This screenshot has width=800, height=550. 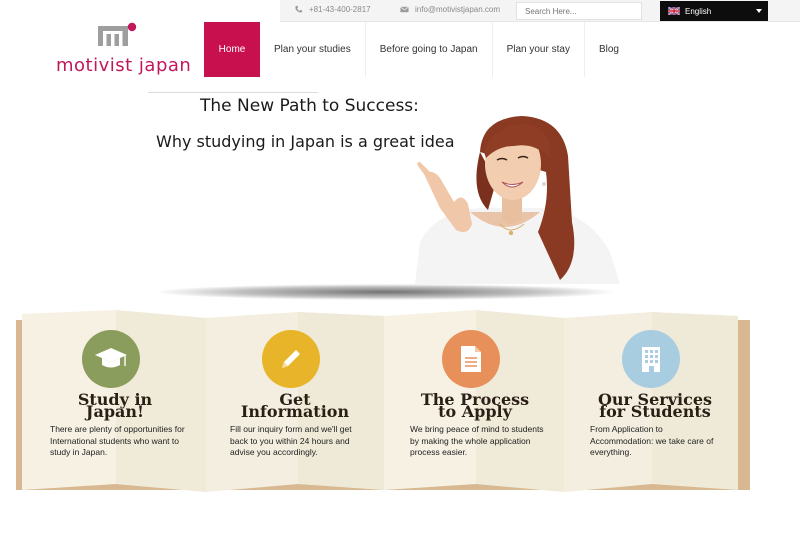 What do you see at coordinates (471, 359) in the screenshot?
I see `document-icon` at bounding box center [471, 359].